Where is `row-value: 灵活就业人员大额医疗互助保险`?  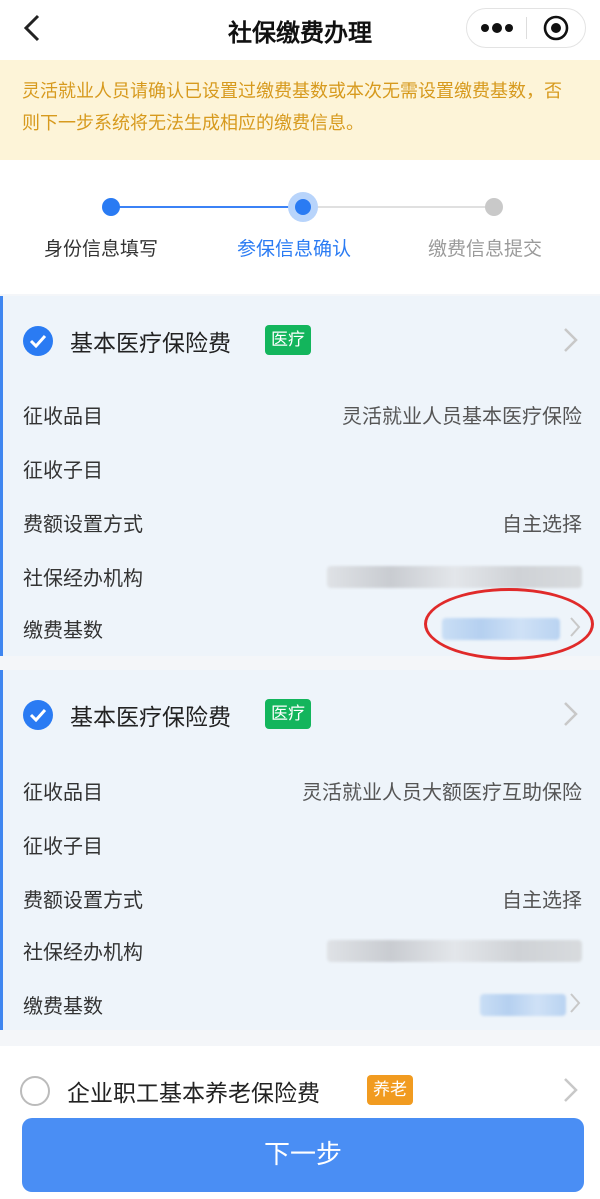
row-value: 灵活就业人员大额医疗互助保险 is located at coordinates (442, 792).